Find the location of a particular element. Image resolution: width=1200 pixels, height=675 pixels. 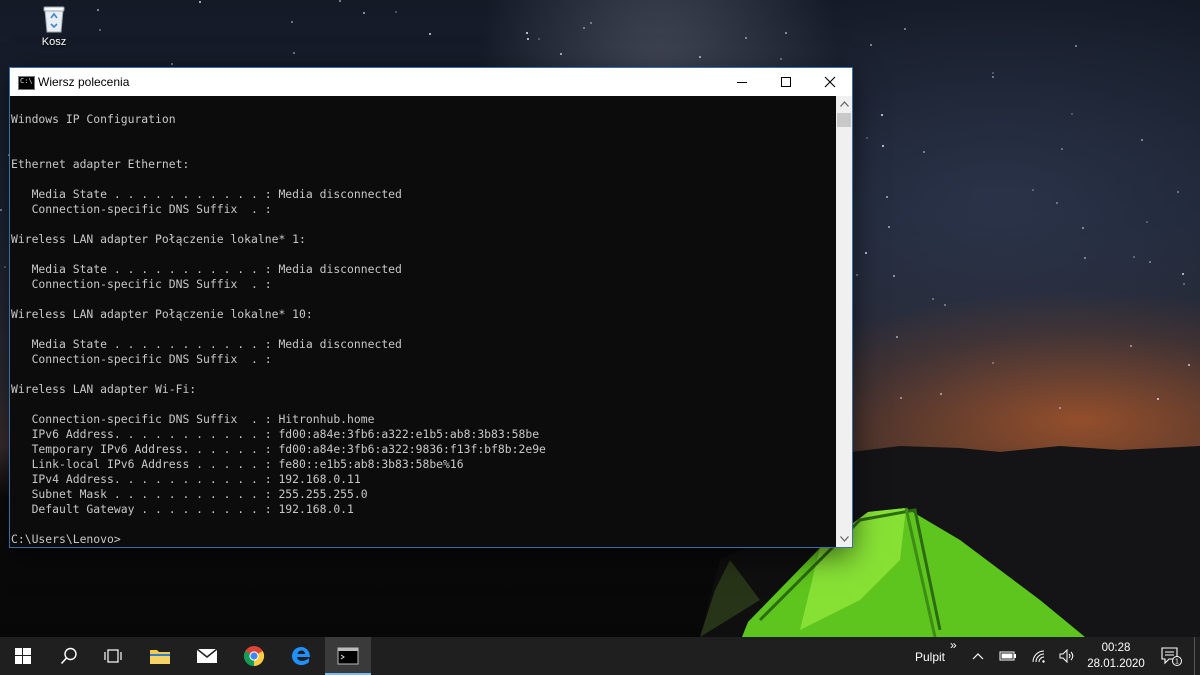

clock: 00:28 28.01.2020 is located at coordinates (1116, 656).